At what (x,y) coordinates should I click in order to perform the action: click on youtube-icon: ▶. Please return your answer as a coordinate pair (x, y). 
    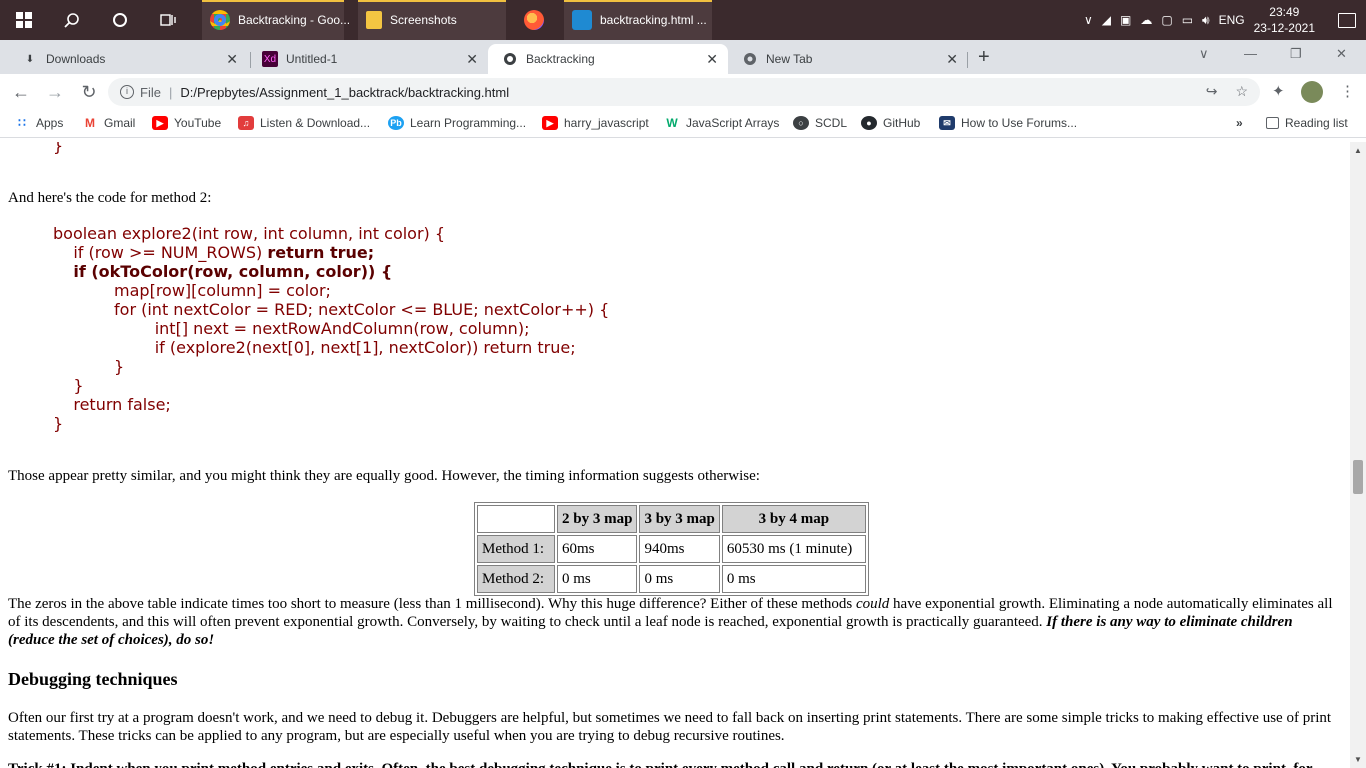
    Looking at the image, I should click on (160, 123).